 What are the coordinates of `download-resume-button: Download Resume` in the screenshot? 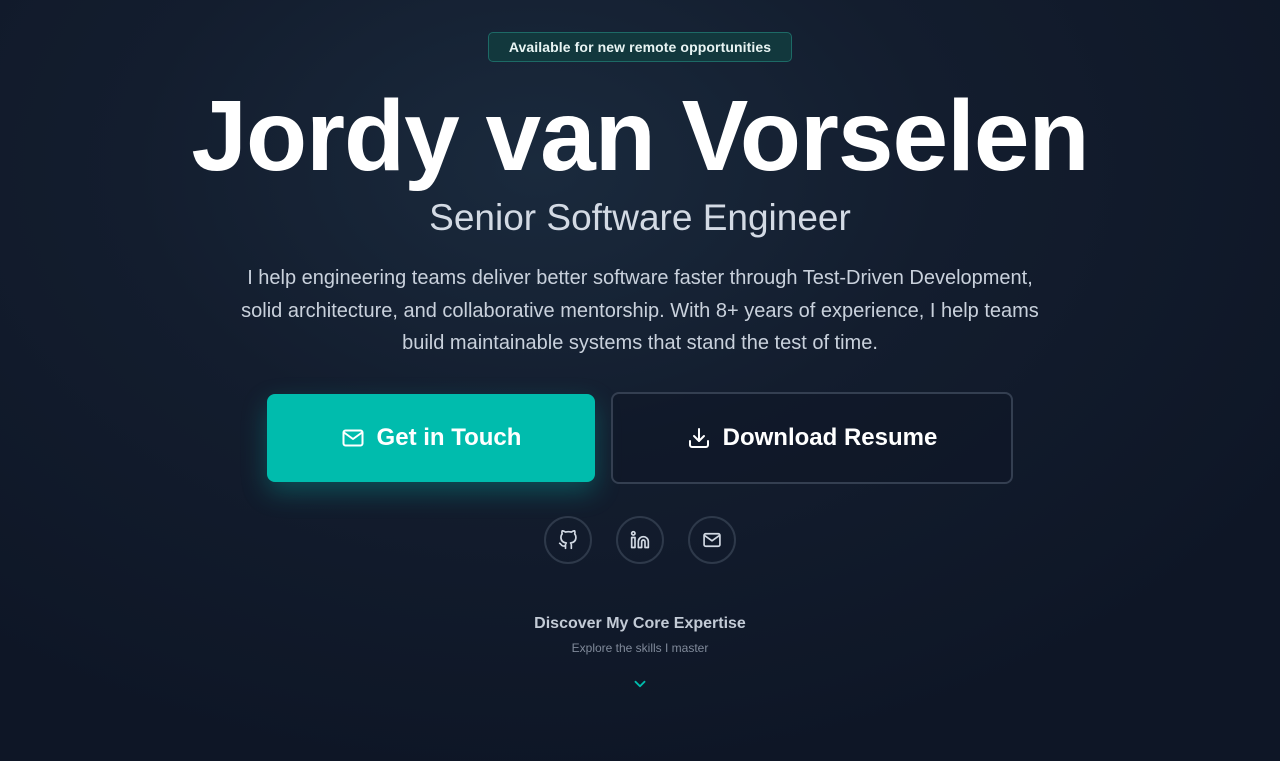 It's located at (812, 438).